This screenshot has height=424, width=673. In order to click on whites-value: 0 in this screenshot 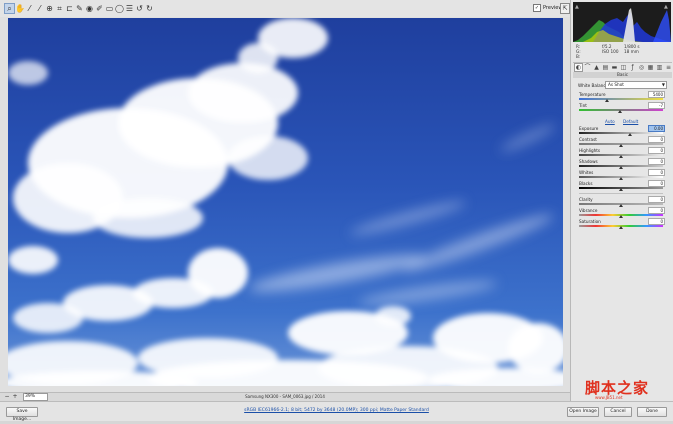, I will do `click(656, 172)`.